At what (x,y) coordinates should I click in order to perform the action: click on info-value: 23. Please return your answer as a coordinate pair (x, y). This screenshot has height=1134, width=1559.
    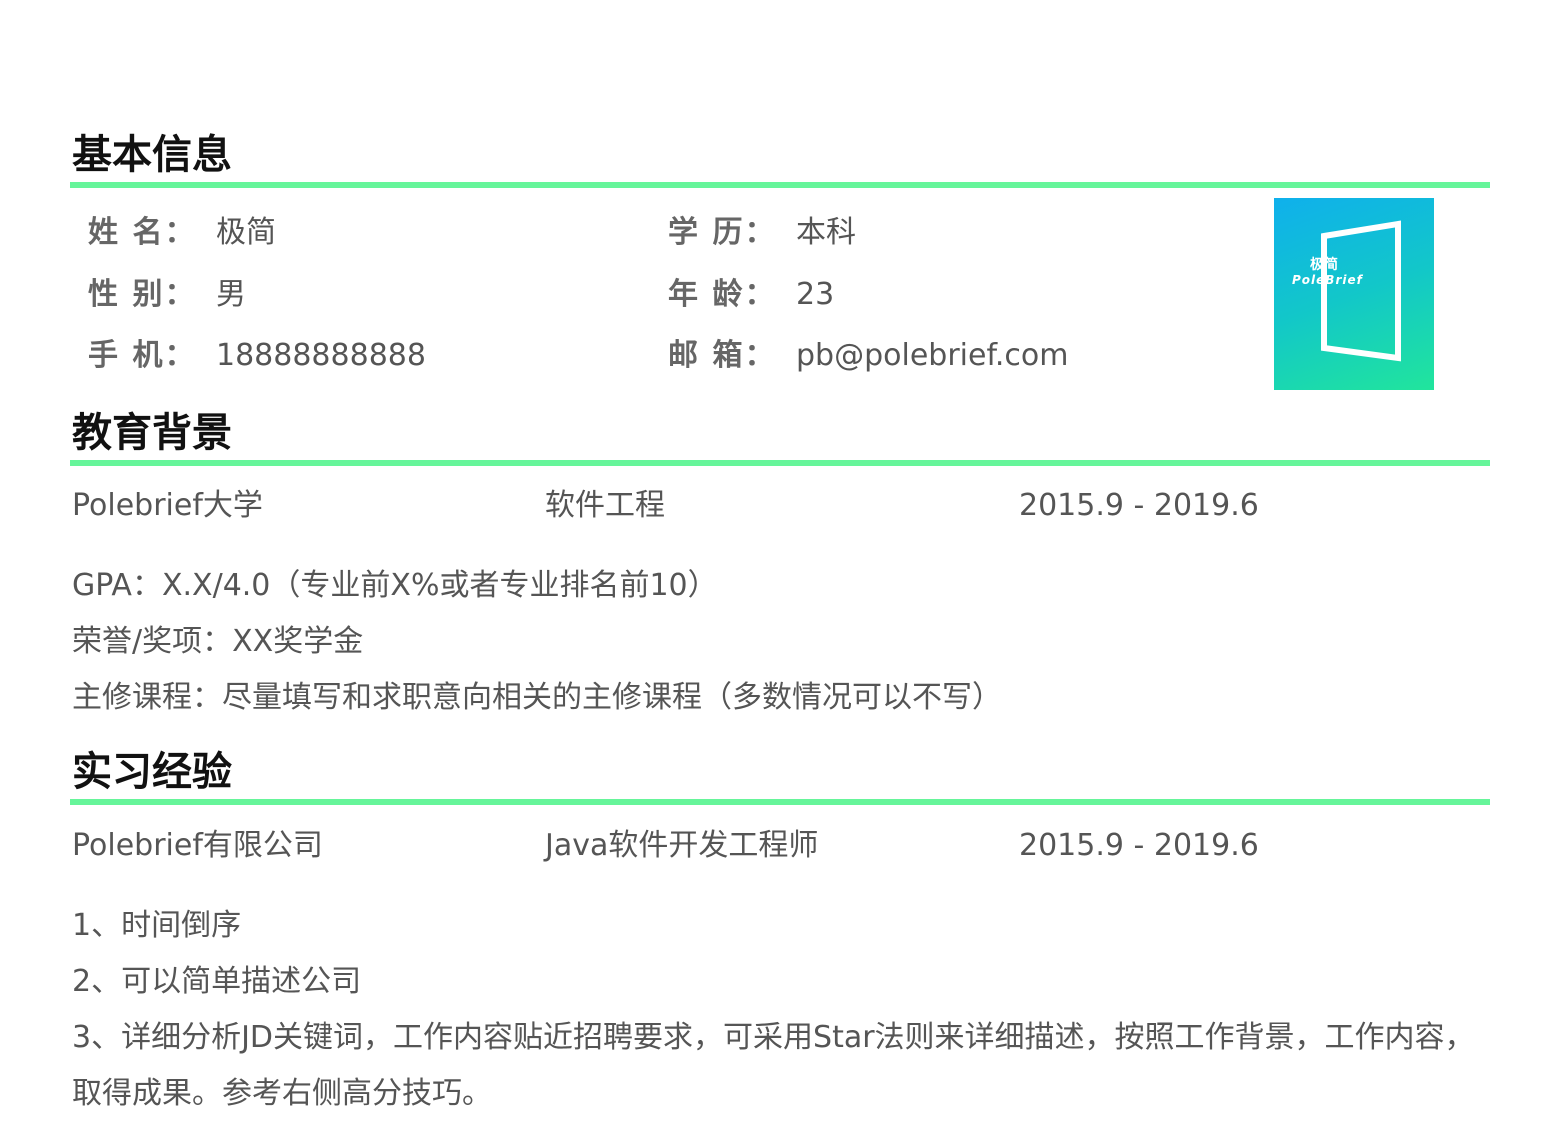
    Looking at the image, I should click on (815, 294).